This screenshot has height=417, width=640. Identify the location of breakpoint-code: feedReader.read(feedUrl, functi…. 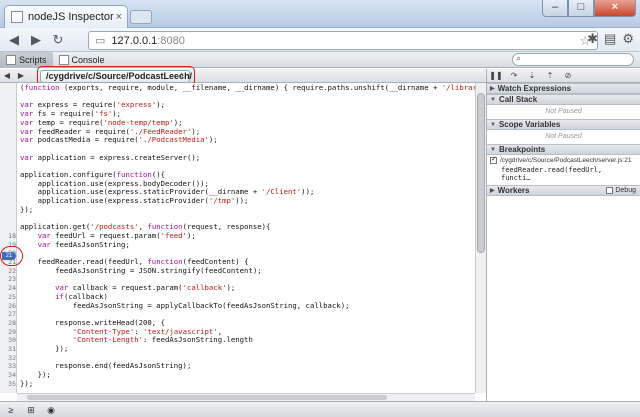
(552, 174).